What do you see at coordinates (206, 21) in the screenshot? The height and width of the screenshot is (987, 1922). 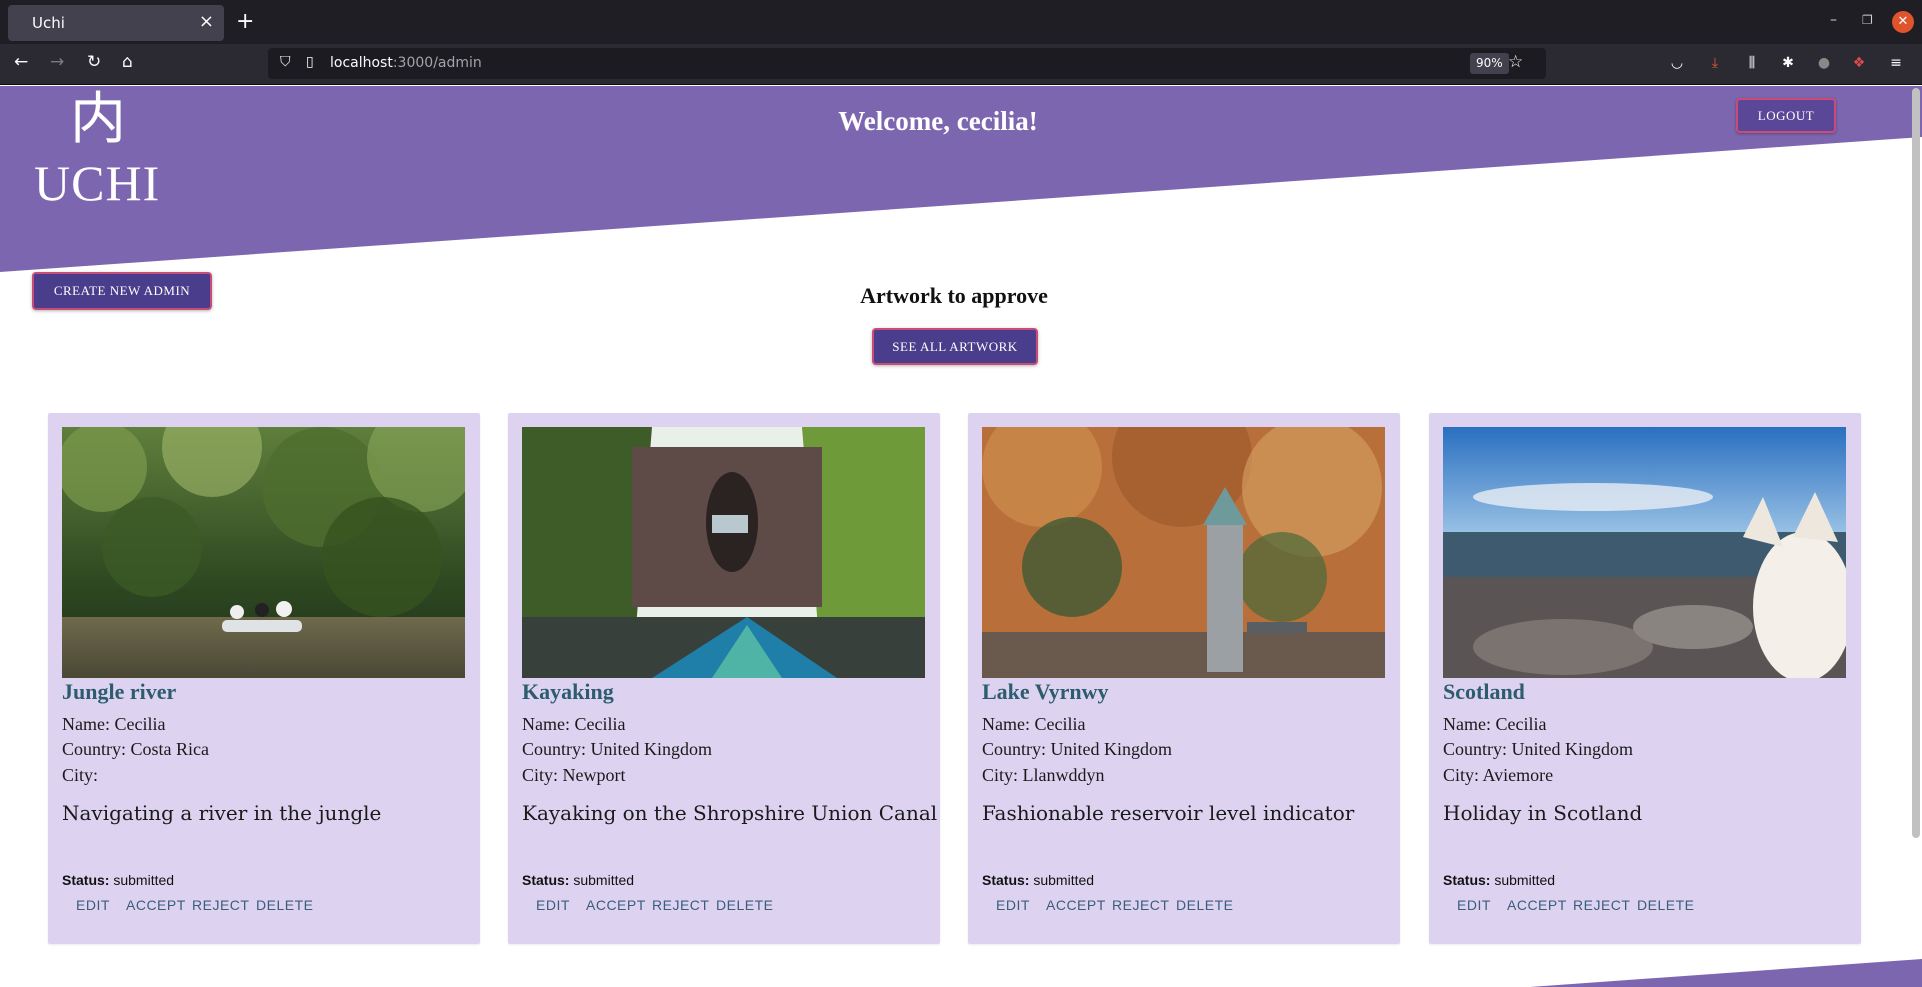 I see `tab-close-icon: ×` at bounding box center [206, 21].